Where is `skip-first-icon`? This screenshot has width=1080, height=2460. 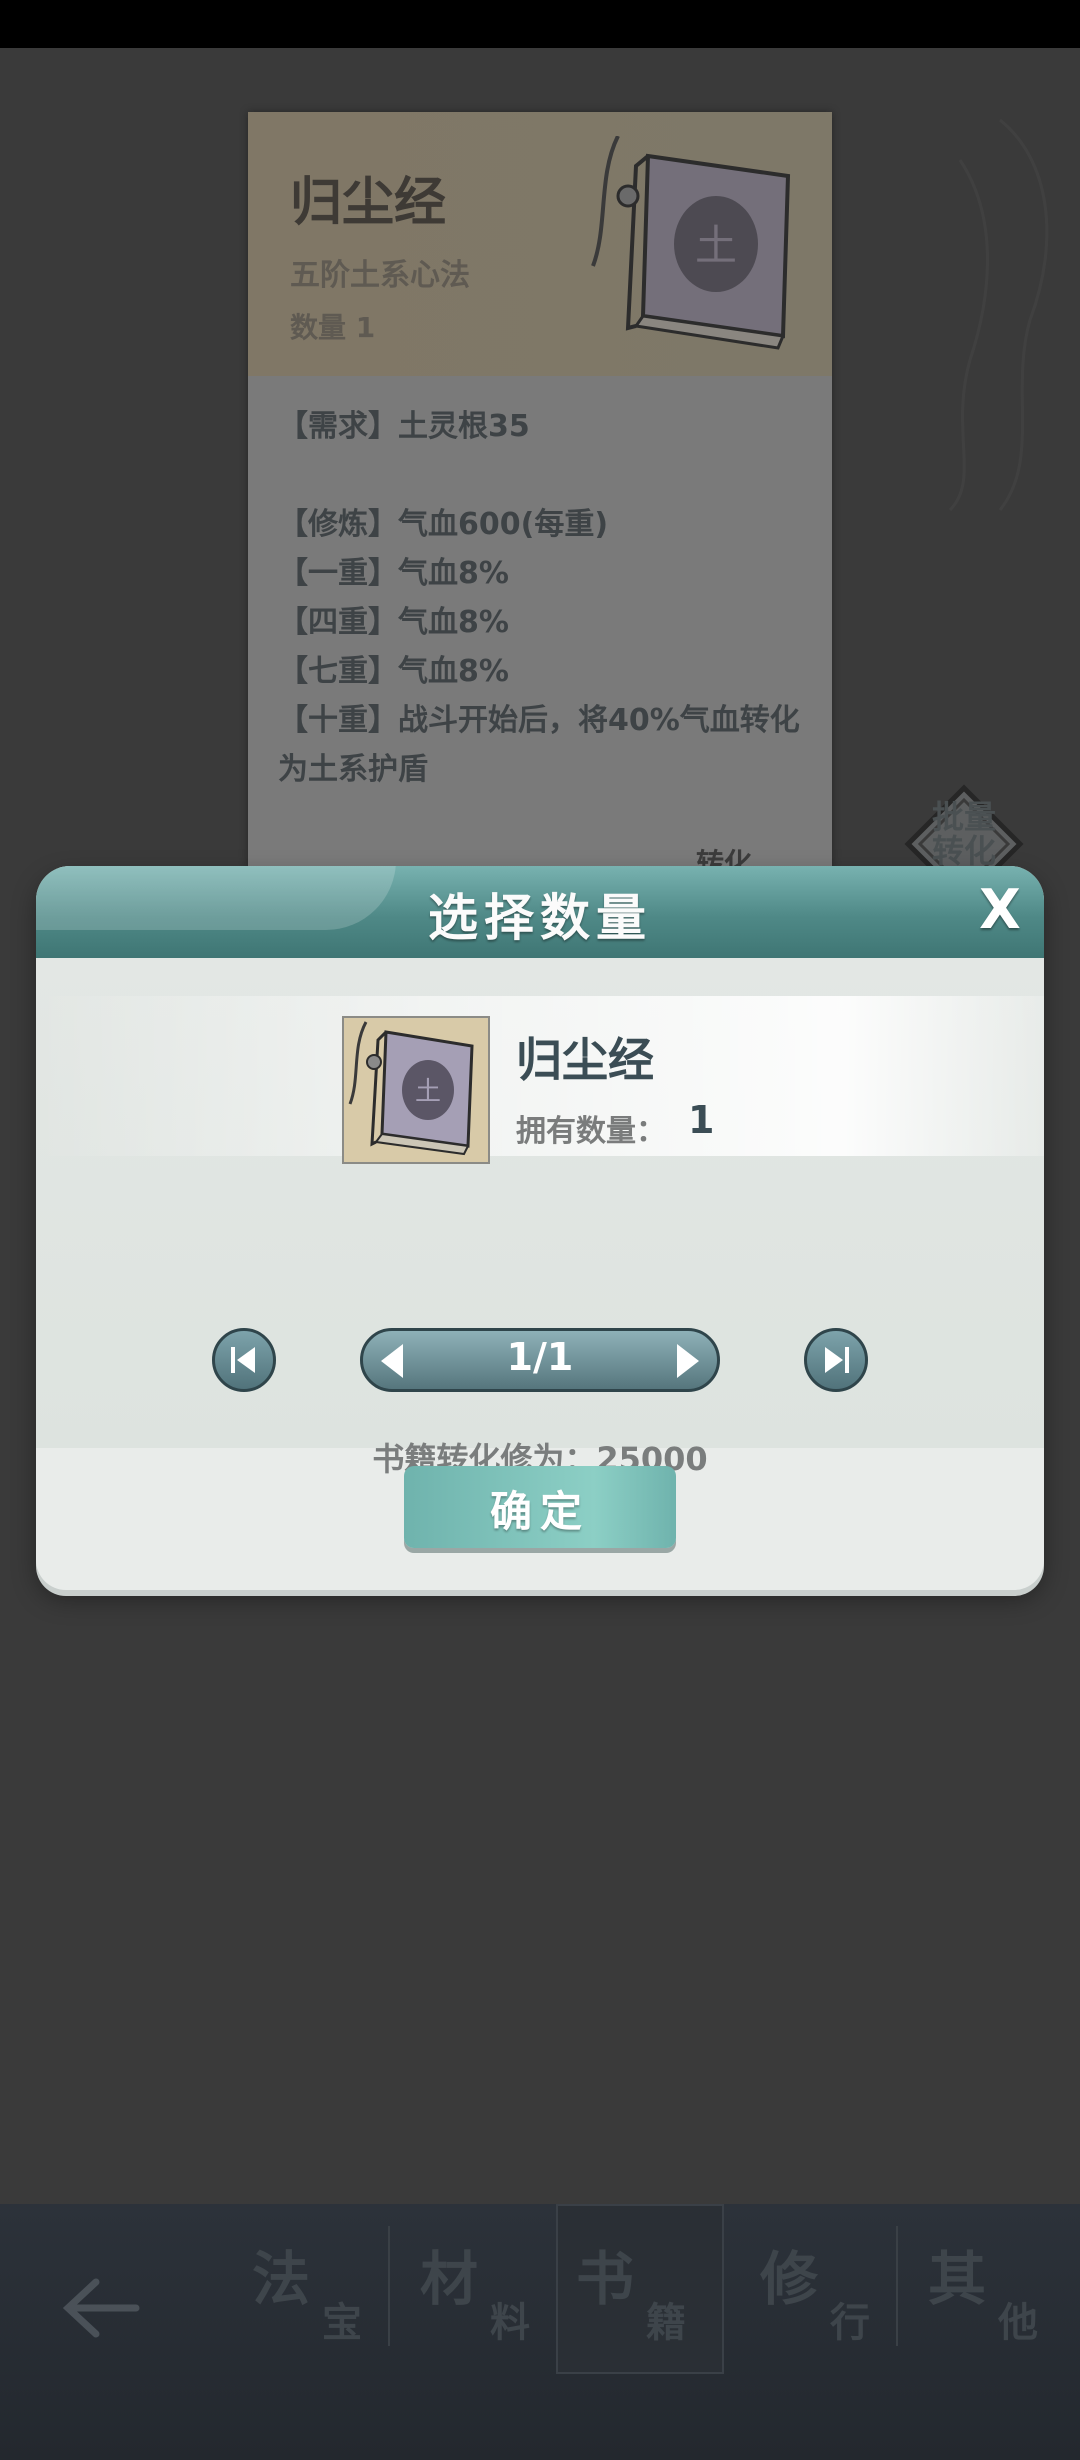
skip-first-icon is located at coordinates (243, 1360).